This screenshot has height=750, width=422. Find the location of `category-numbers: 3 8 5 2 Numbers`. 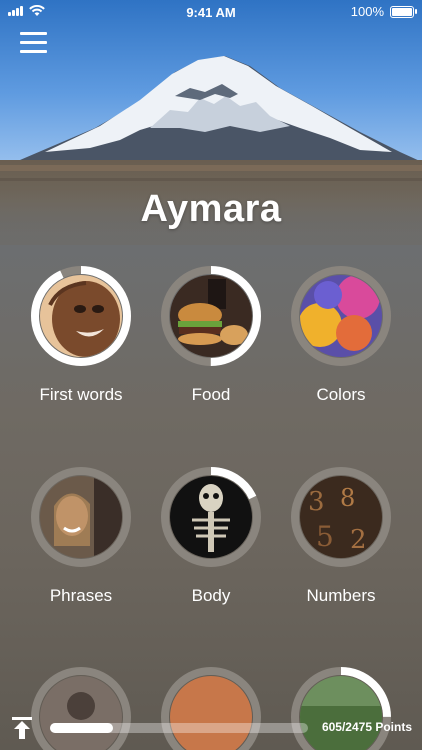

category-numbers: 3 8 5 2 Numbers is located at coordinates (341, 536).